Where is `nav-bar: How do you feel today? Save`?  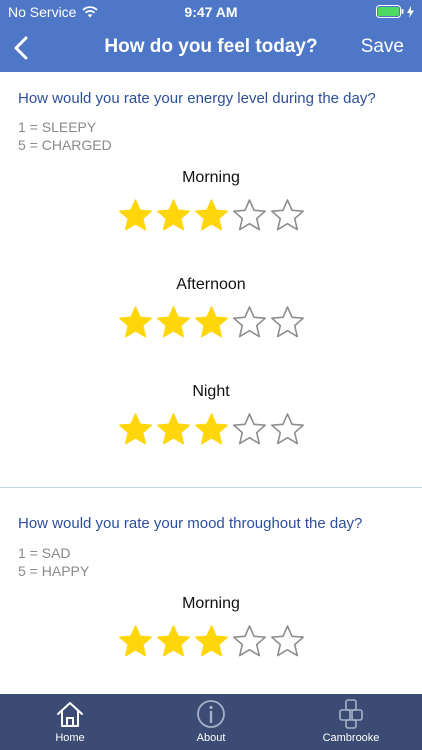 nav-bar: How do you feel today? Save is located at coordinates (211, 48).